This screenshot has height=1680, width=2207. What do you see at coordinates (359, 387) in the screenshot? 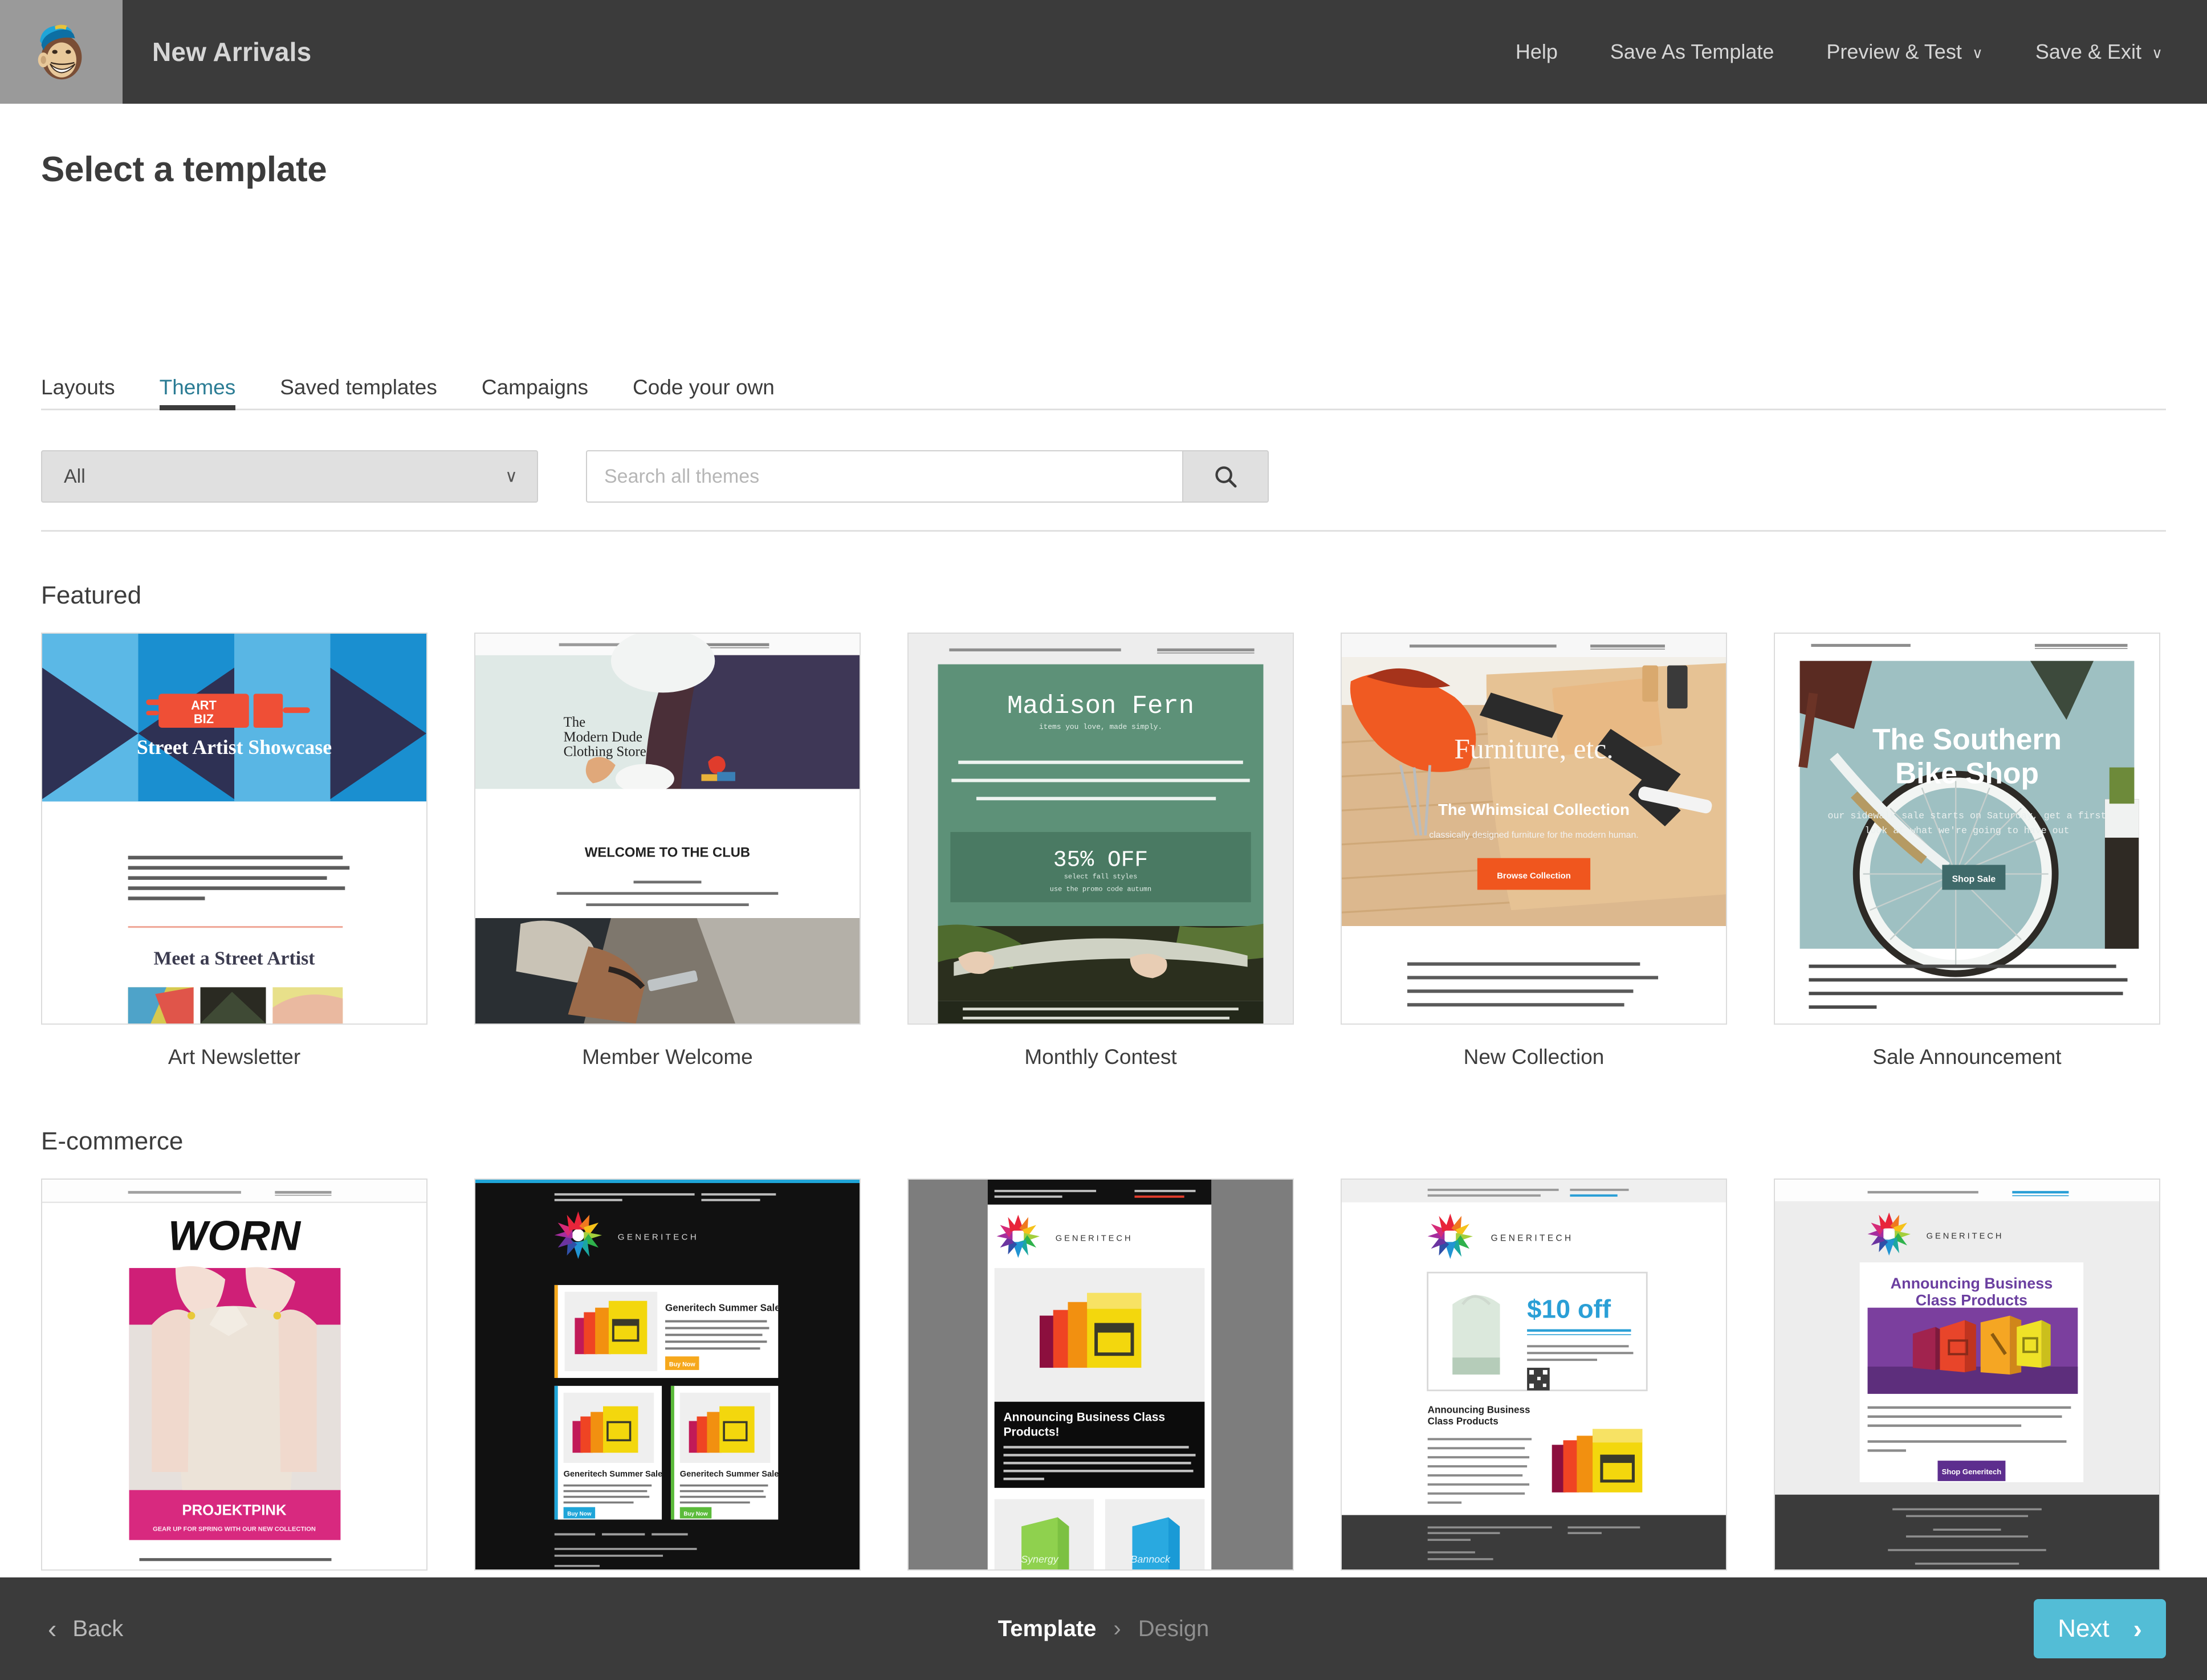
I see `tab-saved-templates-label: Saved templates` at bounding box center [359, 387].